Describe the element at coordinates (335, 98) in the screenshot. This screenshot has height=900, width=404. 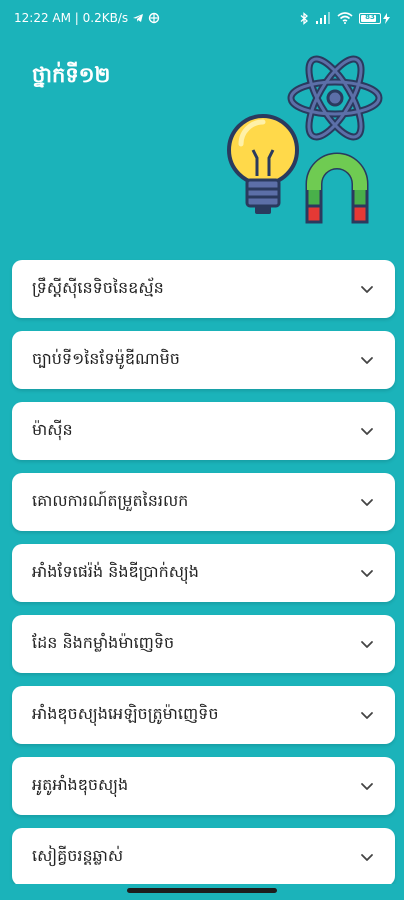
I see `atom-icon` at that location.